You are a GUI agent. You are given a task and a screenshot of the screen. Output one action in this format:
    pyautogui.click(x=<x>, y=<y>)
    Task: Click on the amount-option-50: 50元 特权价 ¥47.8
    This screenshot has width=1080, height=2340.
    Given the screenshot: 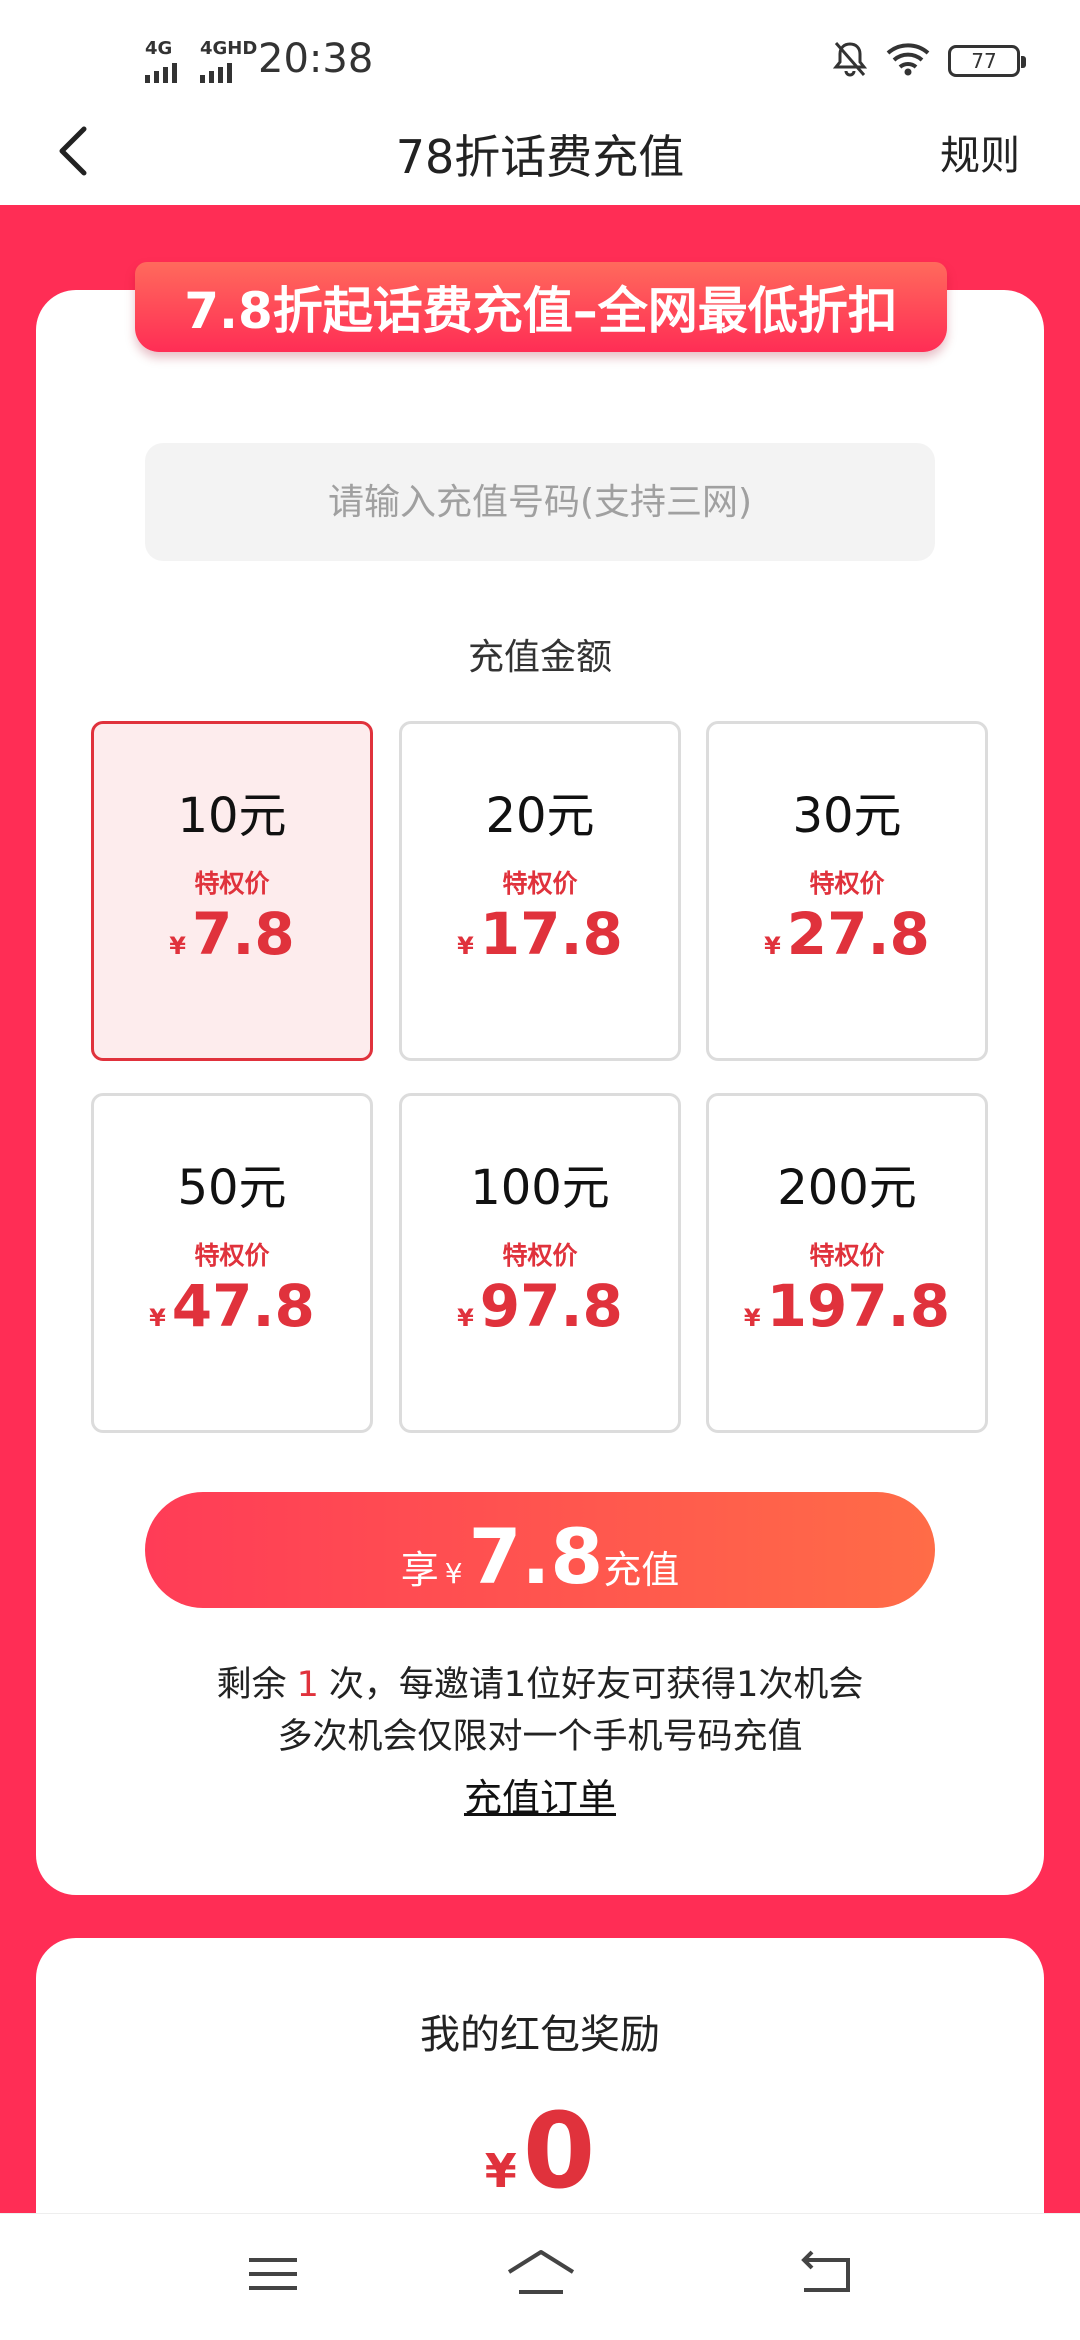 What is the action you would take?
    pyautogui.click(x=232, y=1263)
    